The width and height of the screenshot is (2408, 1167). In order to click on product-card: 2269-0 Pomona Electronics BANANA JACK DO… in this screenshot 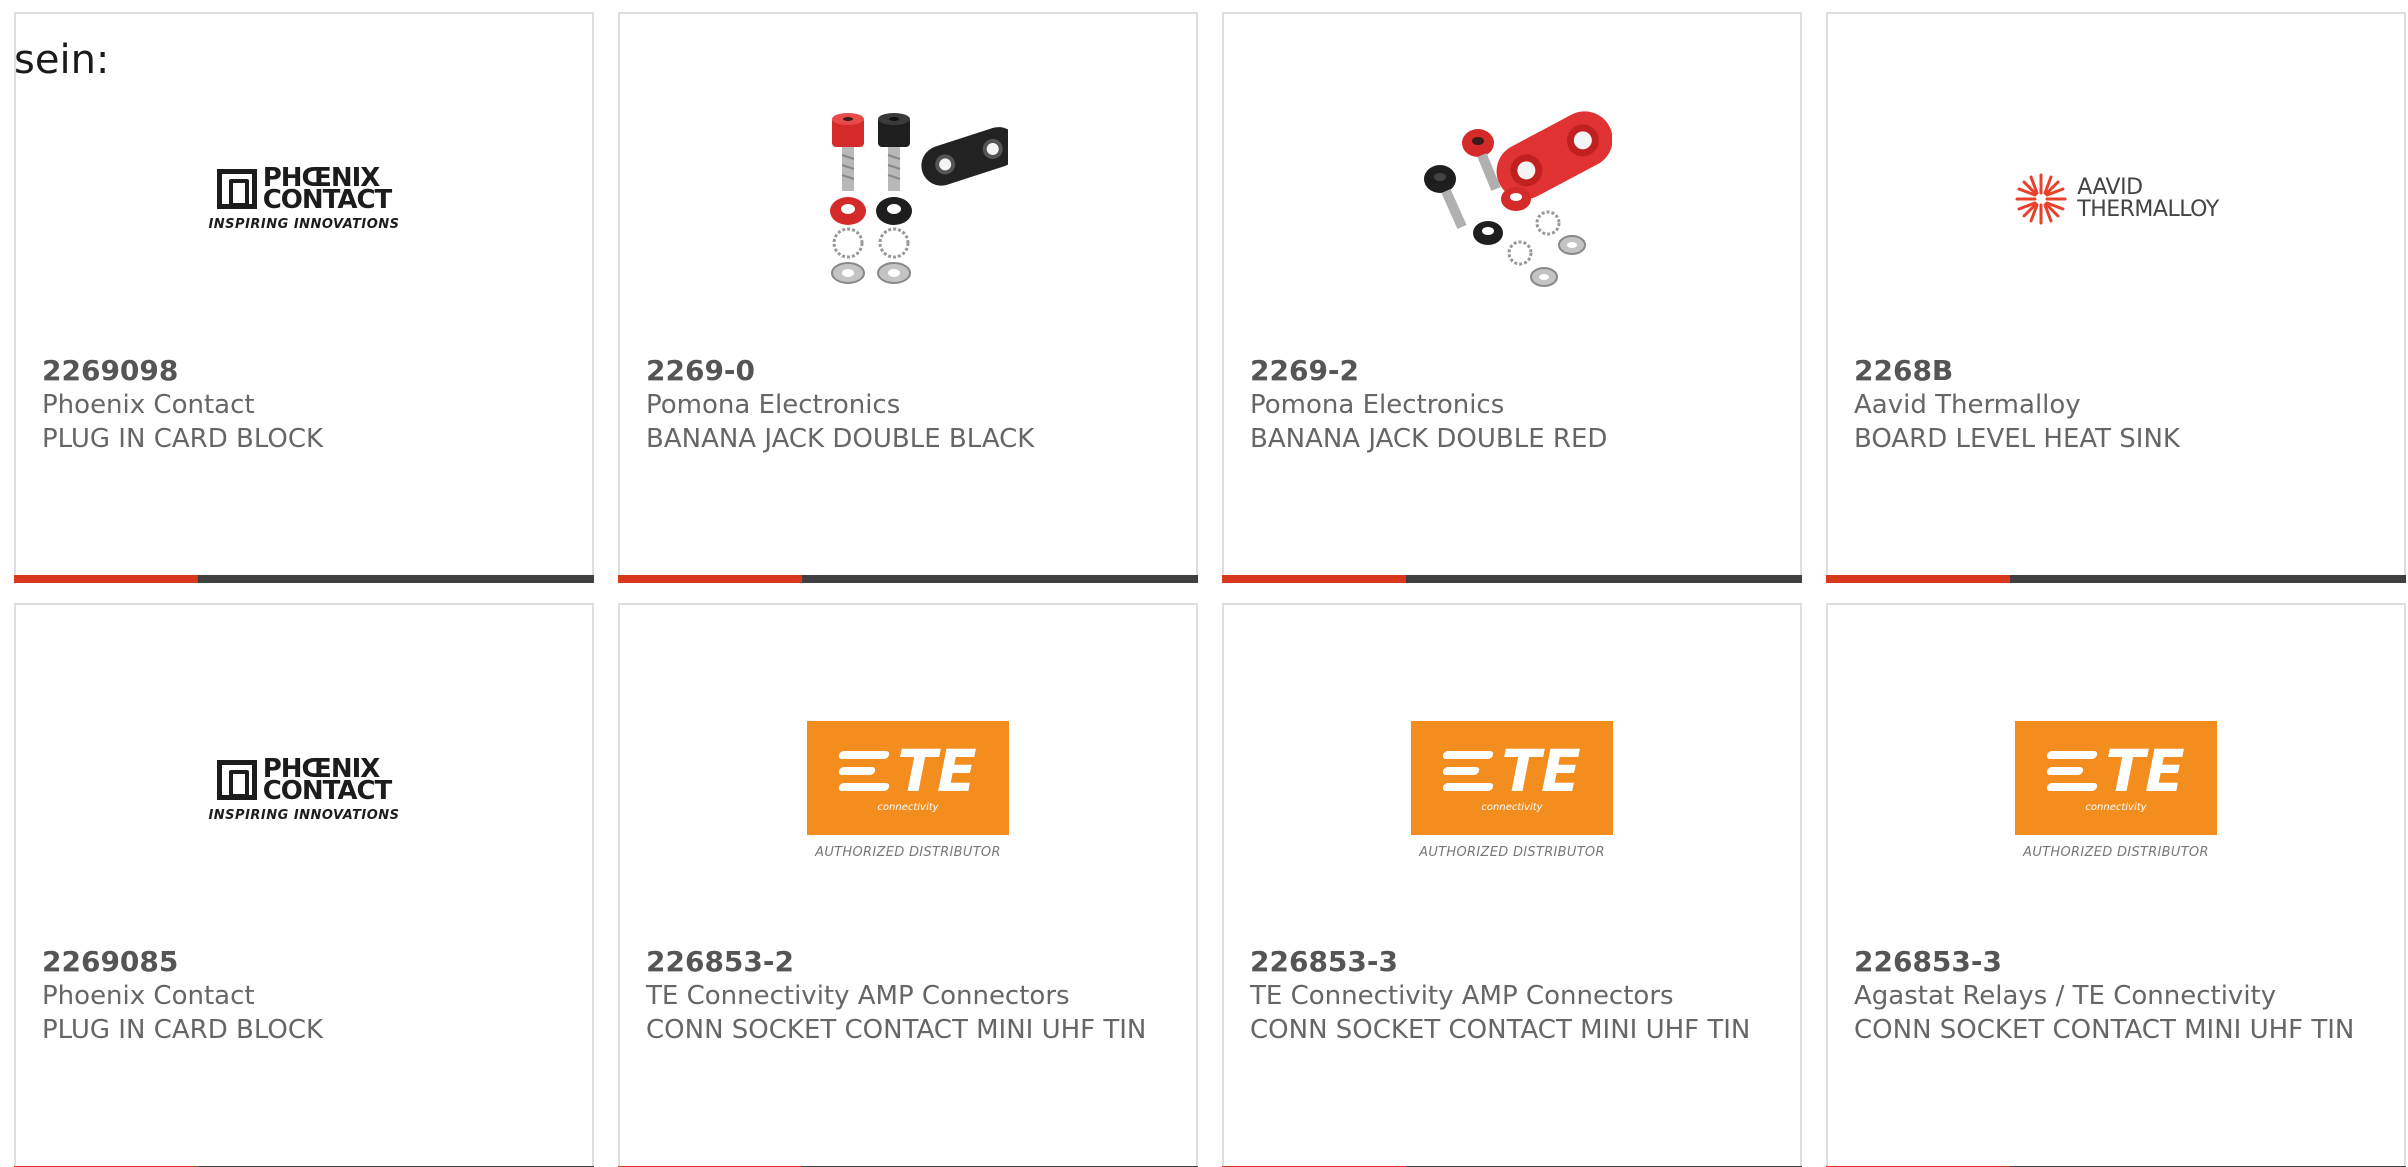, I will do `click(908, 297)`.